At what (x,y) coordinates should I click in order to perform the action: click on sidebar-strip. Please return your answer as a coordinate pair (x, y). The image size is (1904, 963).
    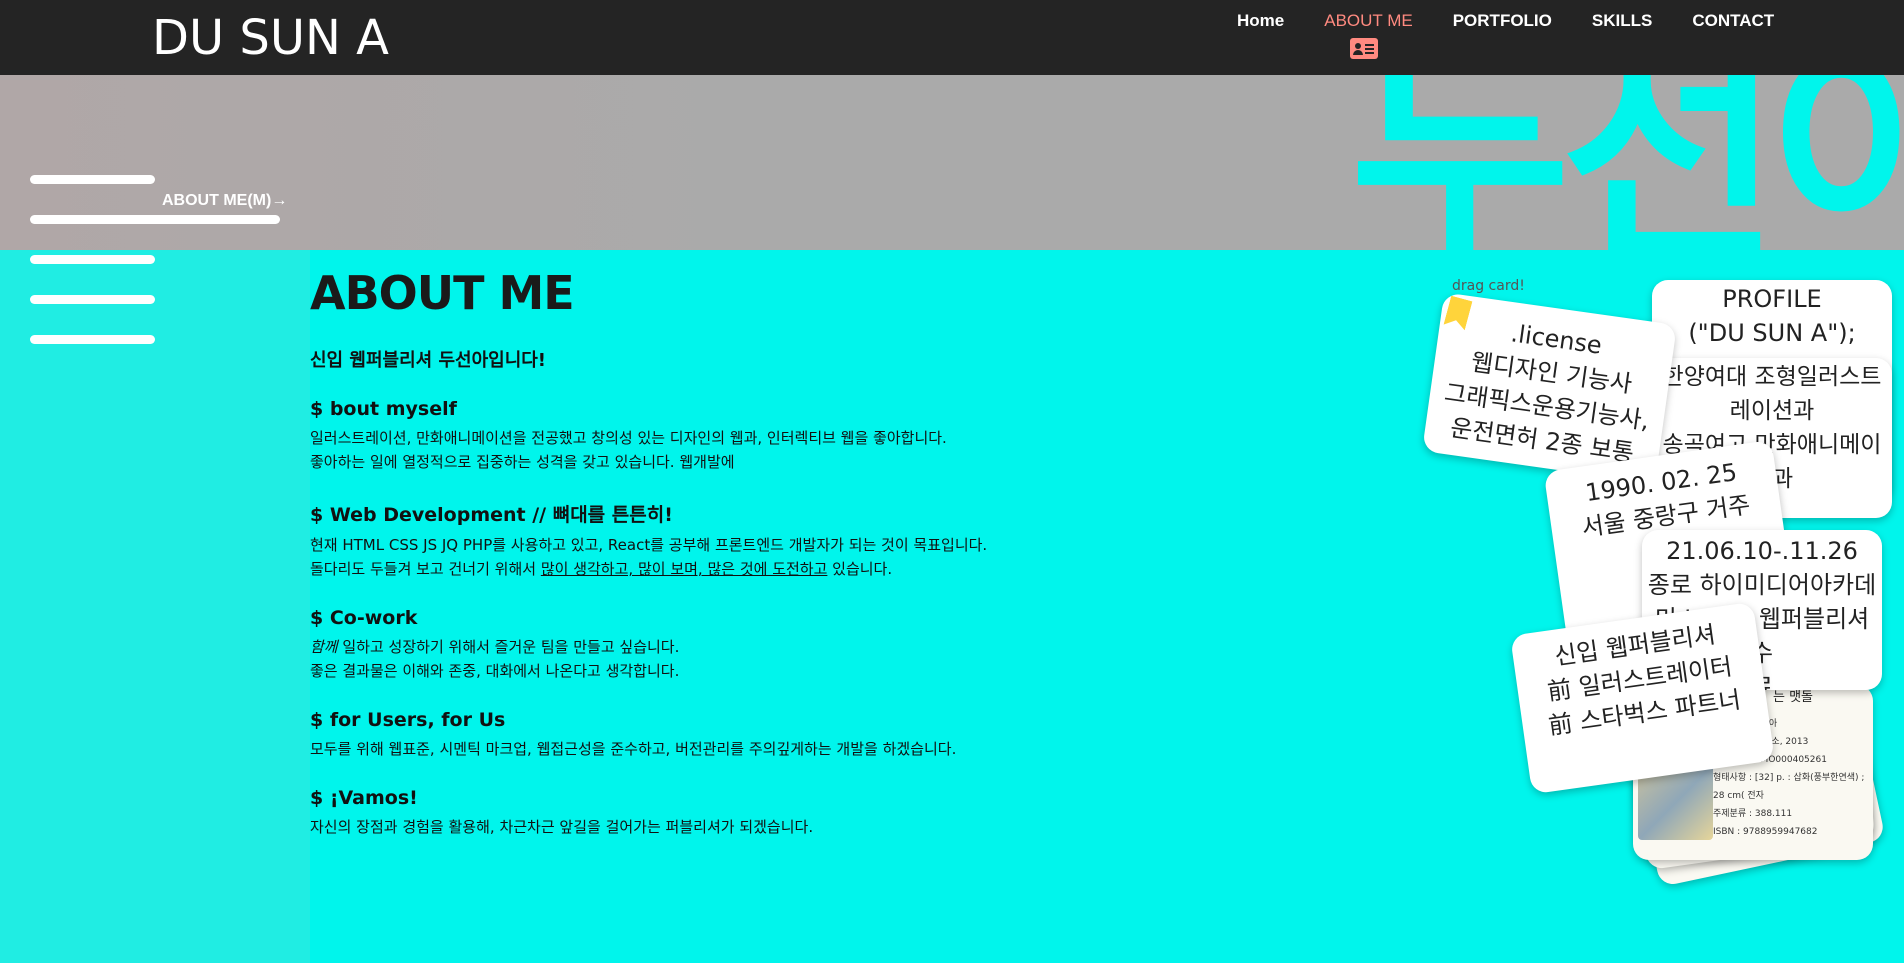
    Looking at the image, I should click on (155, 606).